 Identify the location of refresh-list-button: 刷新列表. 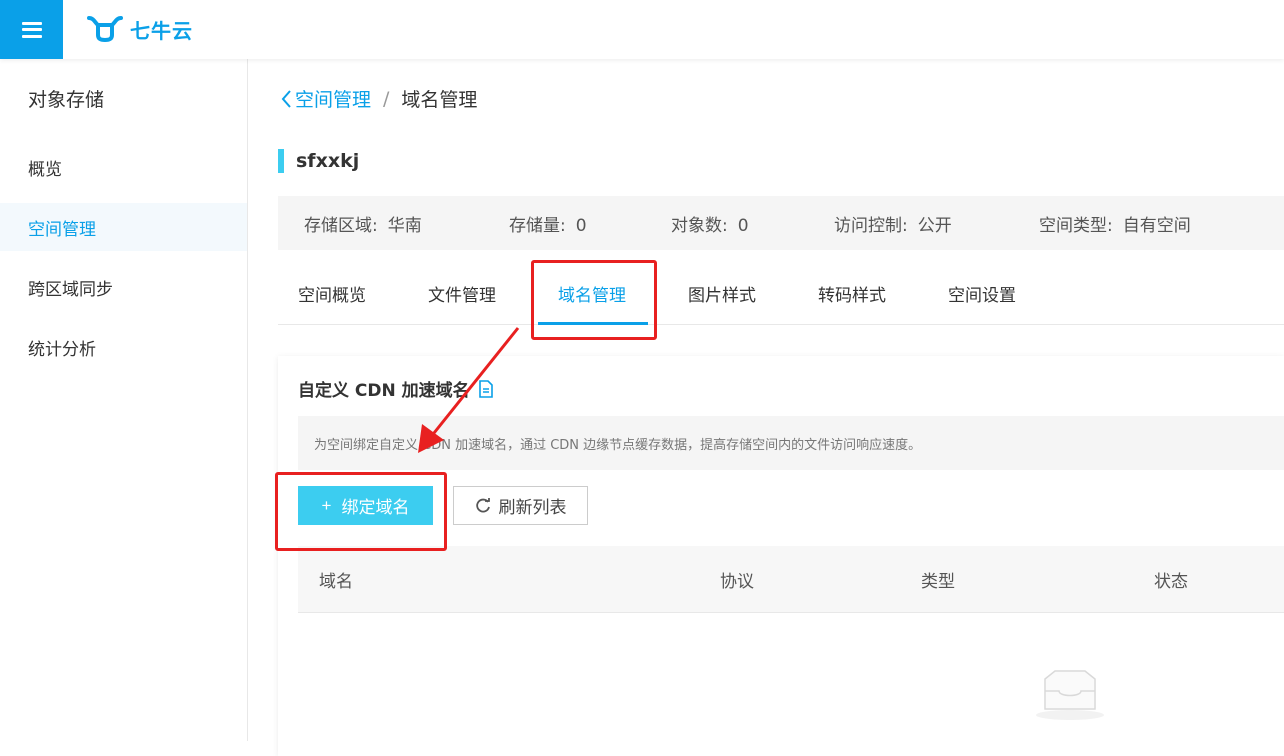
(520, 505).